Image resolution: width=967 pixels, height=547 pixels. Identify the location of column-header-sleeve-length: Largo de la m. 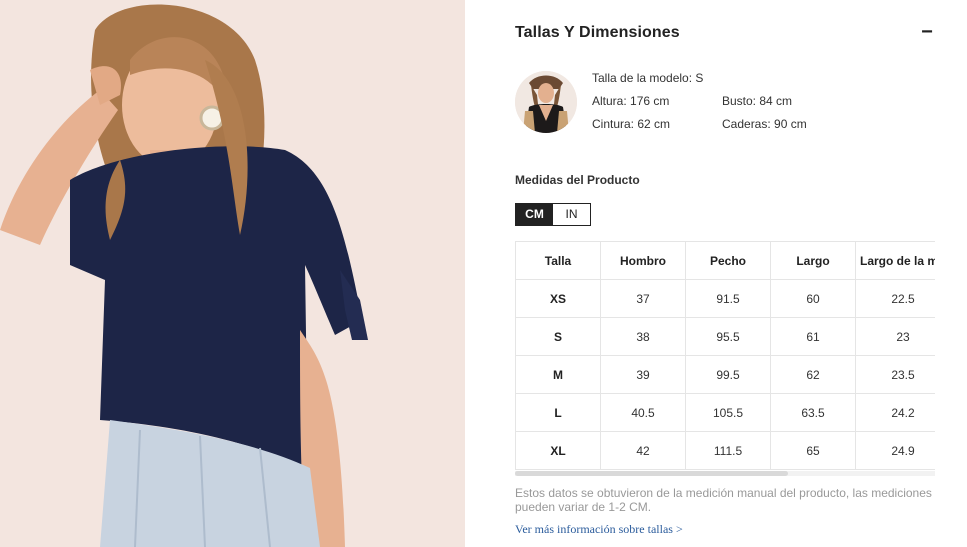
(895, 260).